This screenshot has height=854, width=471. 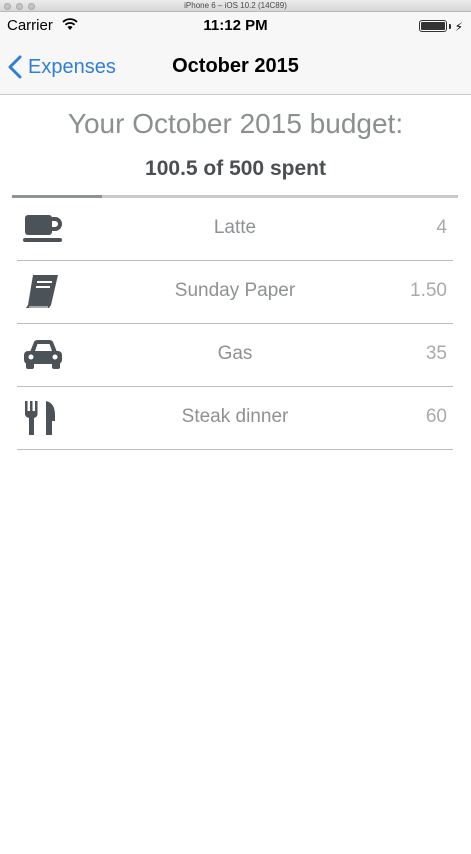 What do you see at coordinates (428, 290) in the screenshot?
I see `expense-amount: 1.50` at bounding box center [428, 290].